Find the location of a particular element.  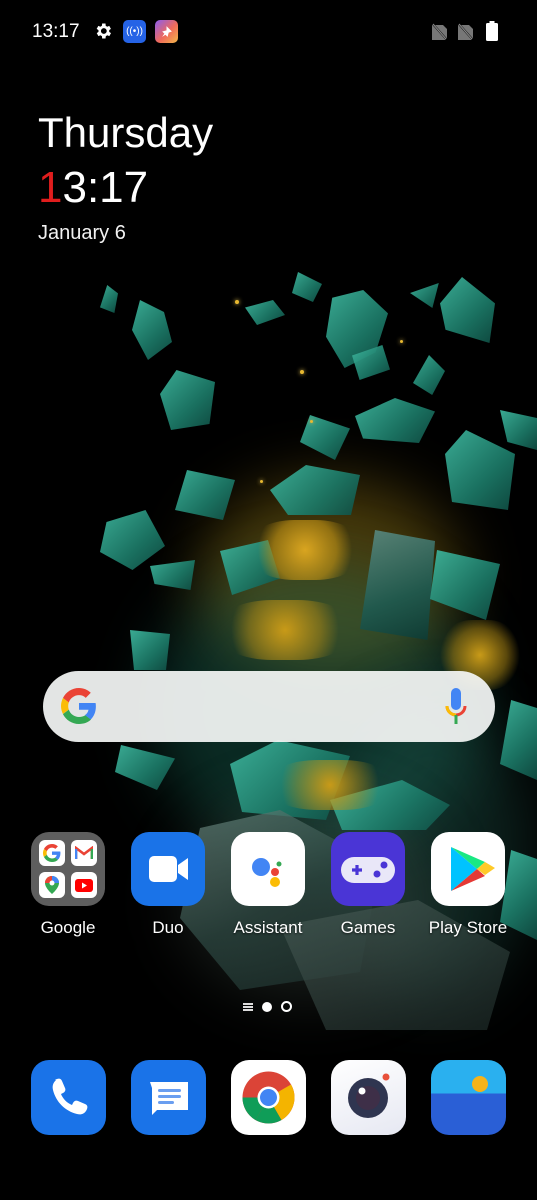

page-dot-inactive is located at coordinates (286, 1006).